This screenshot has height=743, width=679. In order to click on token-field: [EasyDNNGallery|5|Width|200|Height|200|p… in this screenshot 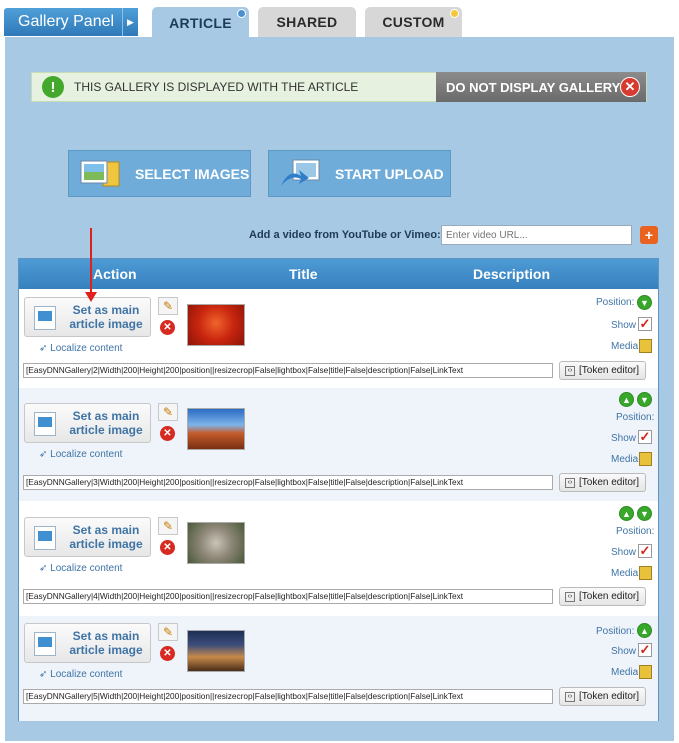, I will do `click(288, 696)`.